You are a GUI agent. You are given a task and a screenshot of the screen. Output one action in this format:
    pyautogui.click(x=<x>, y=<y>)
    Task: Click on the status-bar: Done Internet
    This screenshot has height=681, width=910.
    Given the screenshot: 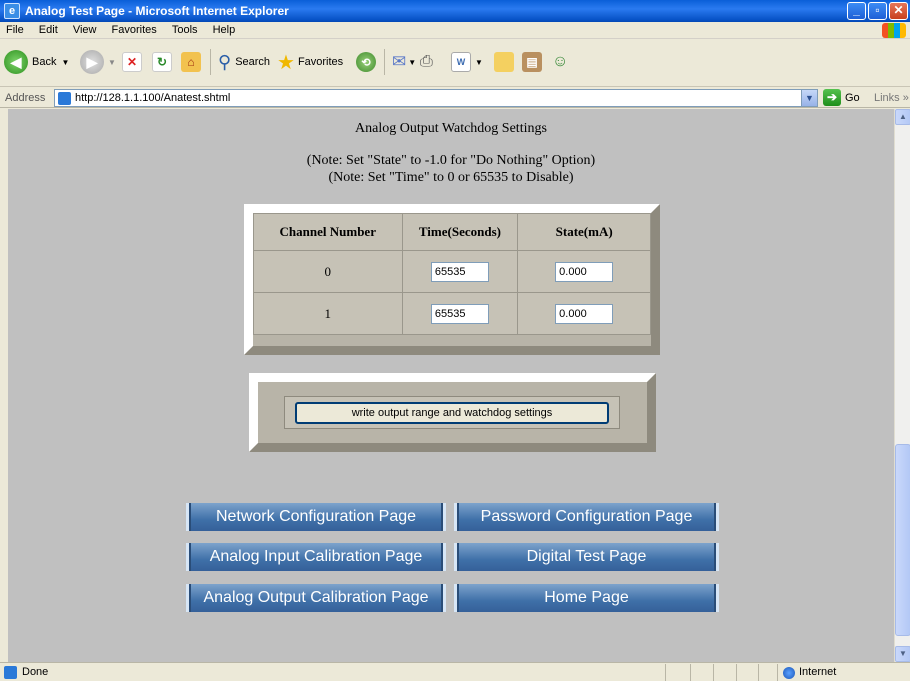 What is the action you would take?
    pyautogui.click(x=455, y=671)
    